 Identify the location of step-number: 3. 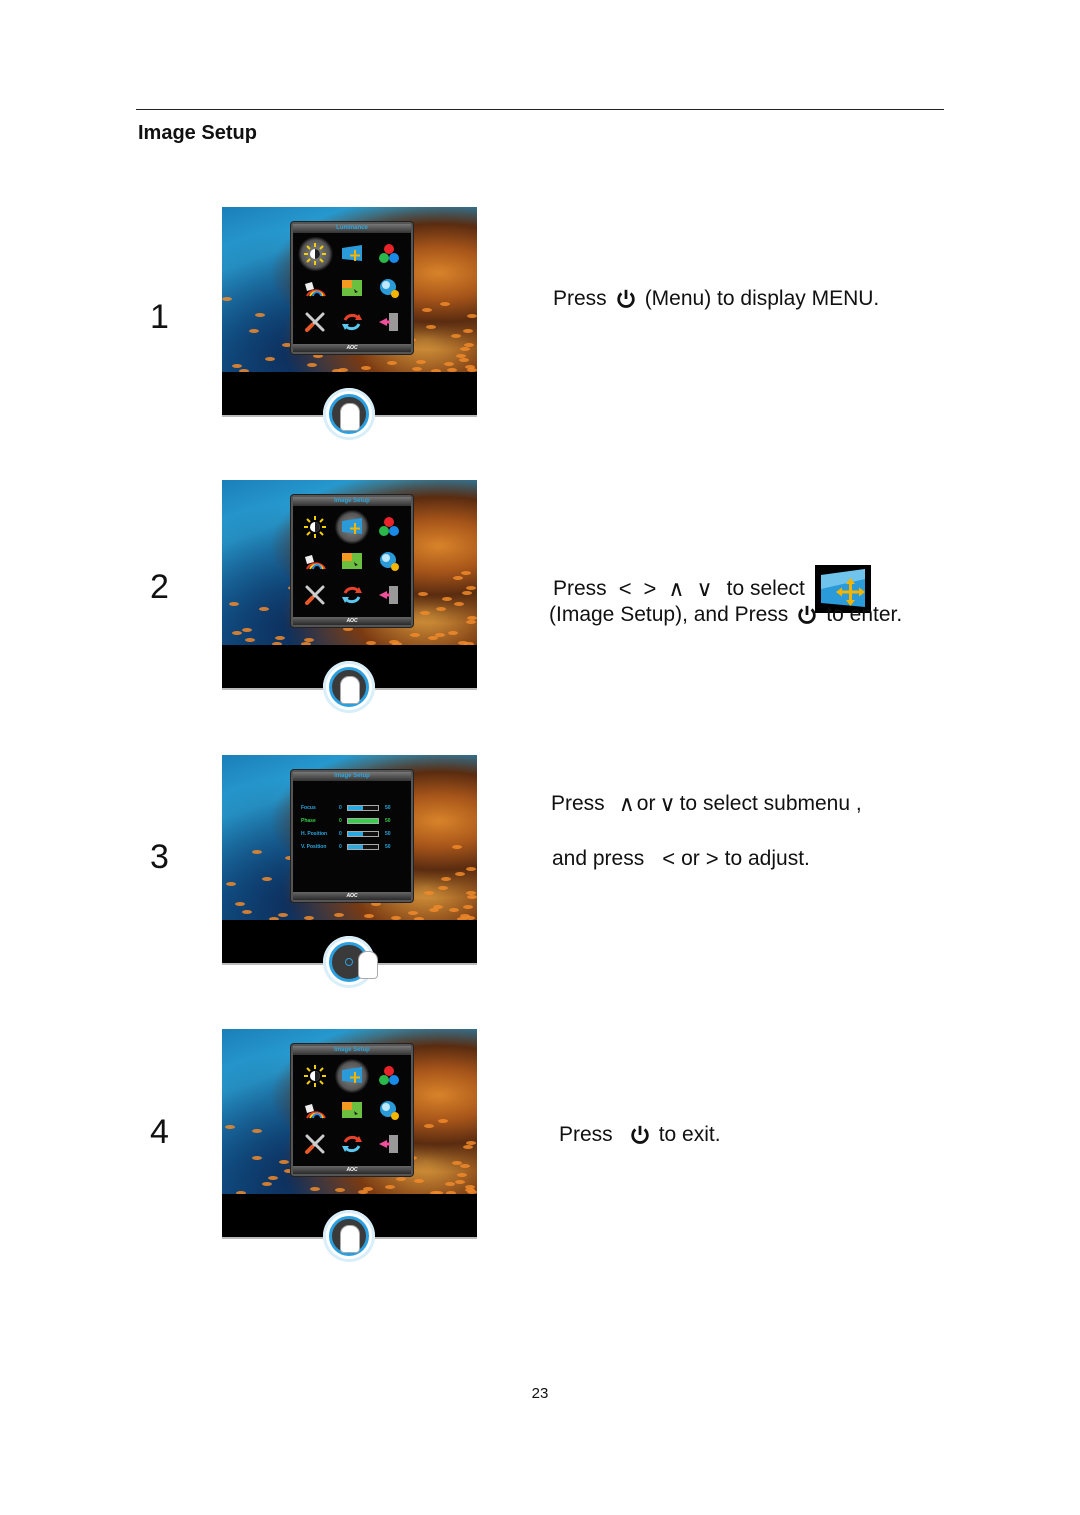
(159, 857).